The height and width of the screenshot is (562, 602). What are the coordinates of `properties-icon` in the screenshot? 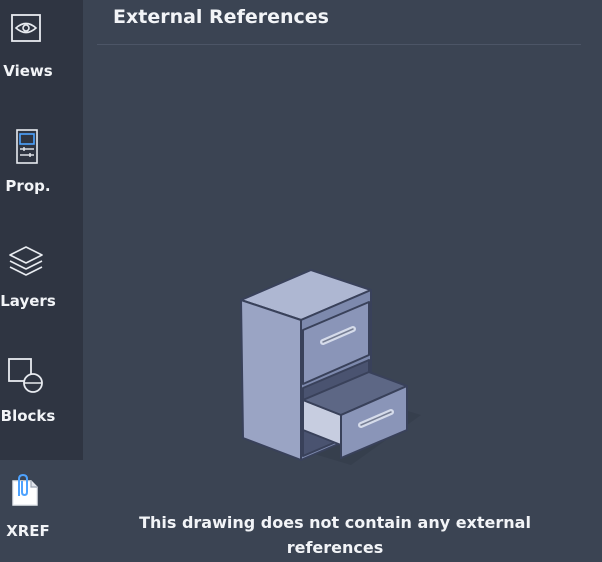 It's located at (27, 146).